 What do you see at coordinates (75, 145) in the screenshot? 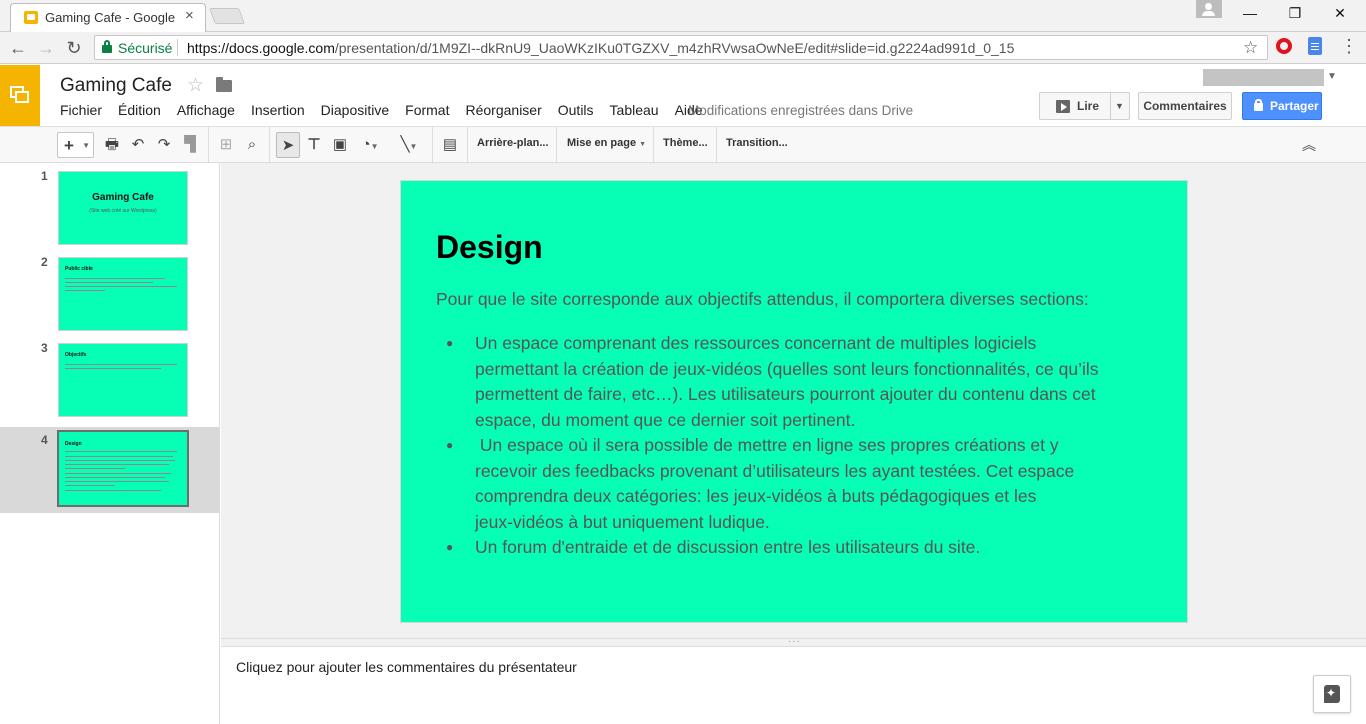
I see `new-slide-button: + ▼` at bounding box center [75, 145].